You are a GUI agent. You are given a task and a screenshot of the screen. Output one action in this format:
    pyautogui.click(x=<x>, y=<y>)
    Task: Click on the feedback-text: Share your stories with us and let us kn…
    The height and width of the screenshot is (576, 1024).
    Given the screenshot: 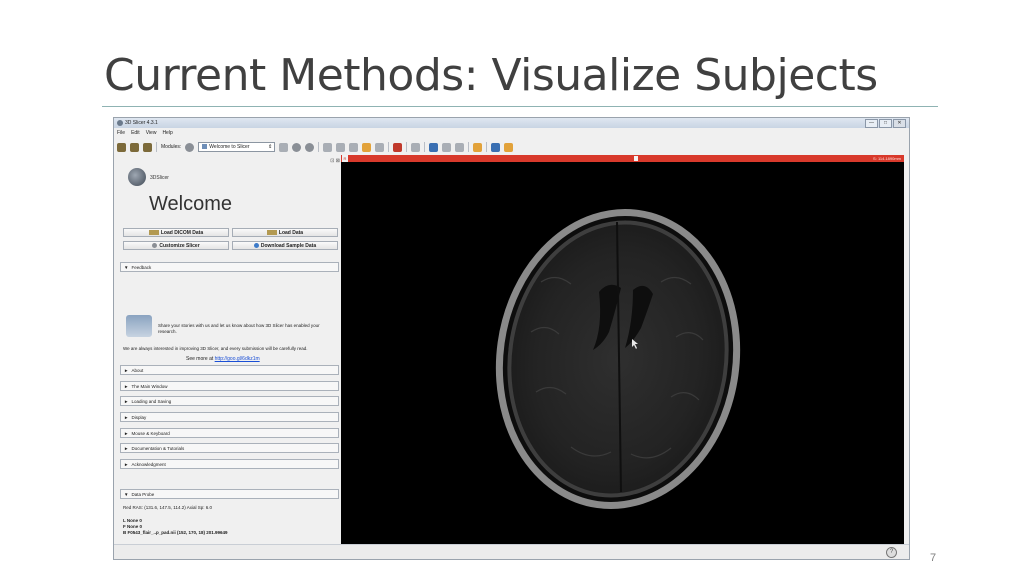 What is the action you would take?
    pyautogui.click(x=239, y=328)
    